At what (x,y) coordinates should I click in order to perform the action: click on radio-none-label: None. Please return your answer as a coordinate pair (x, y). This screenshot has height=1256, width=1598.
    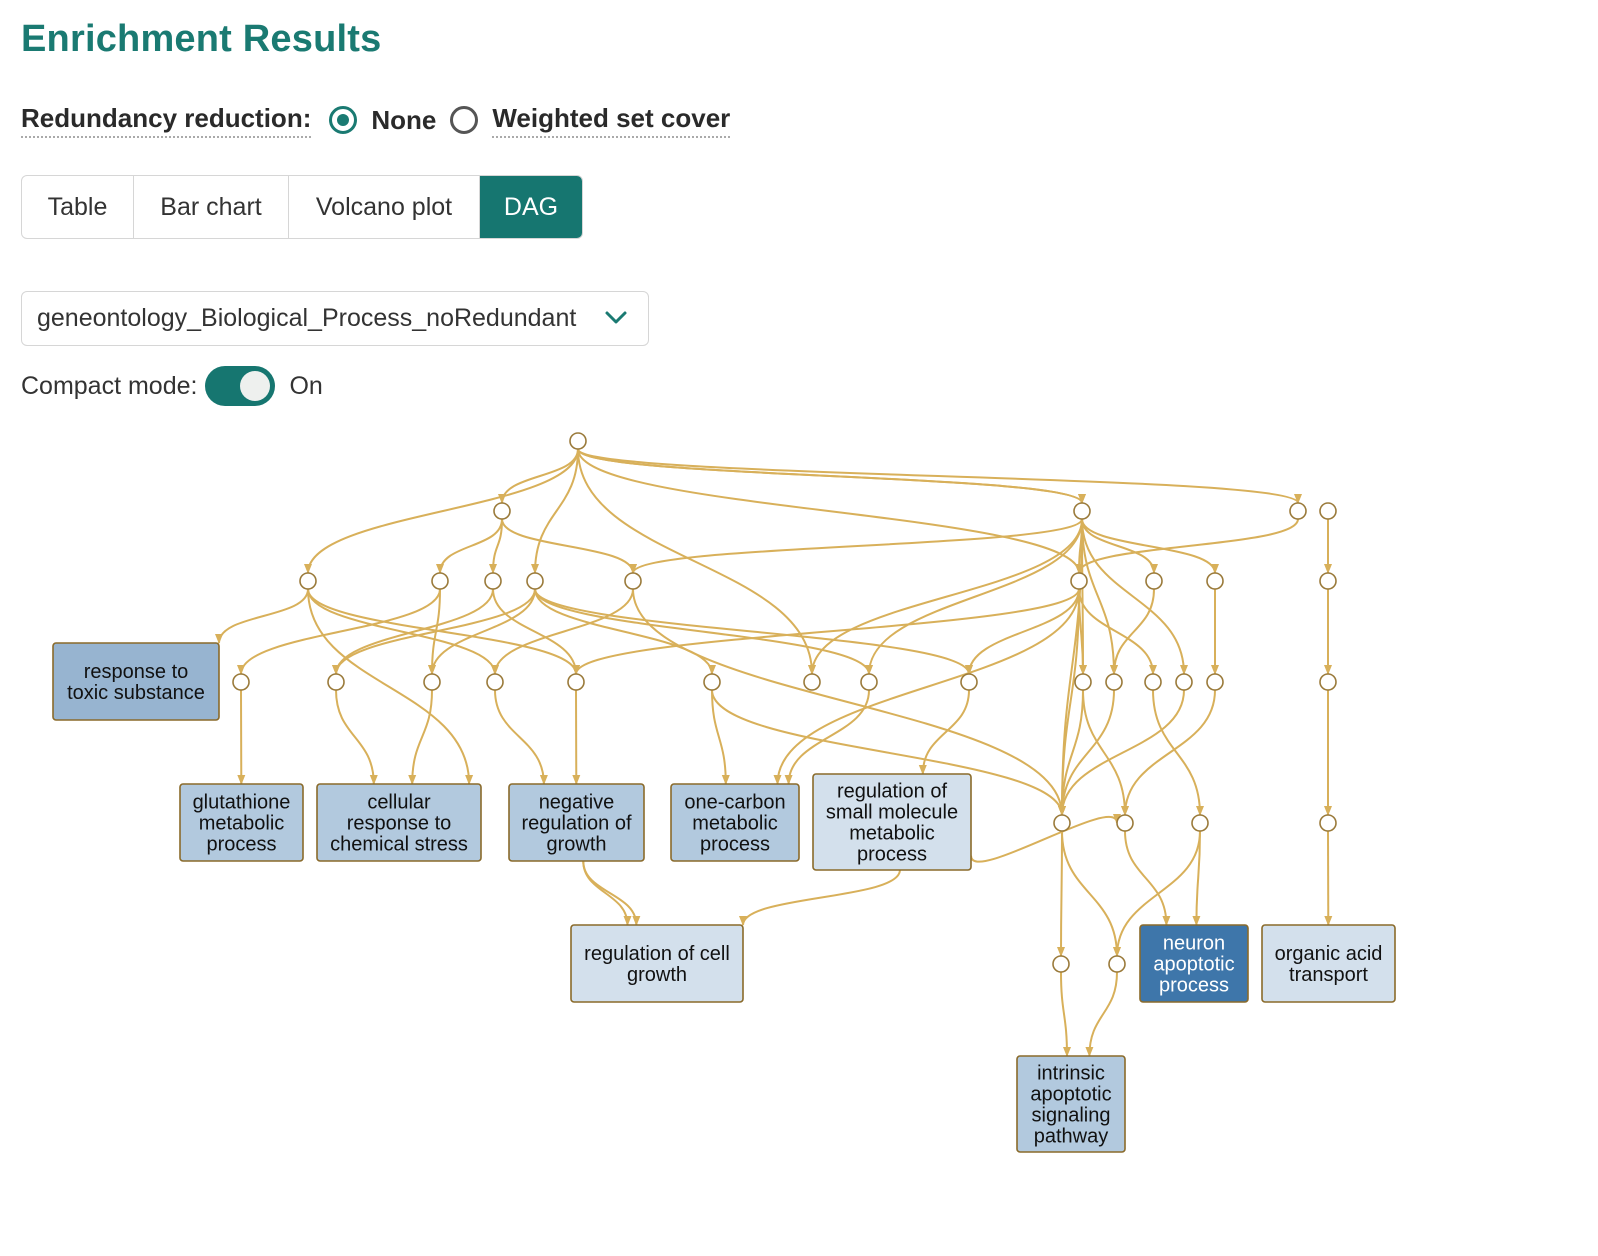
    Looking at the image, I should click on (403, 120).